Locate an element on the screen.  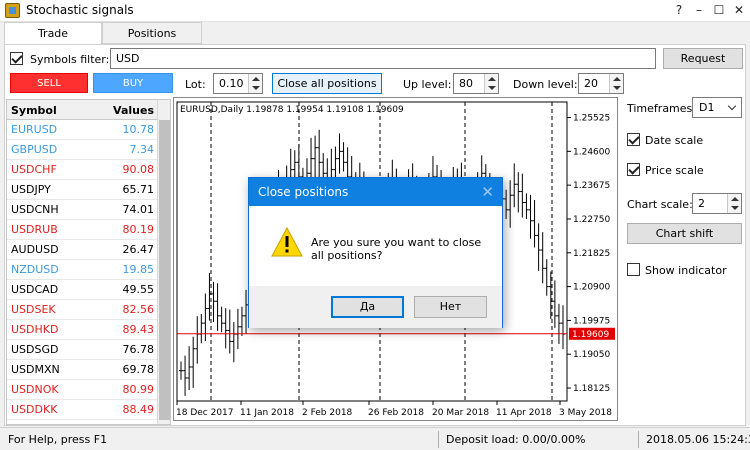
symbol-value: 65.71 is located at coordinates (138, 189).